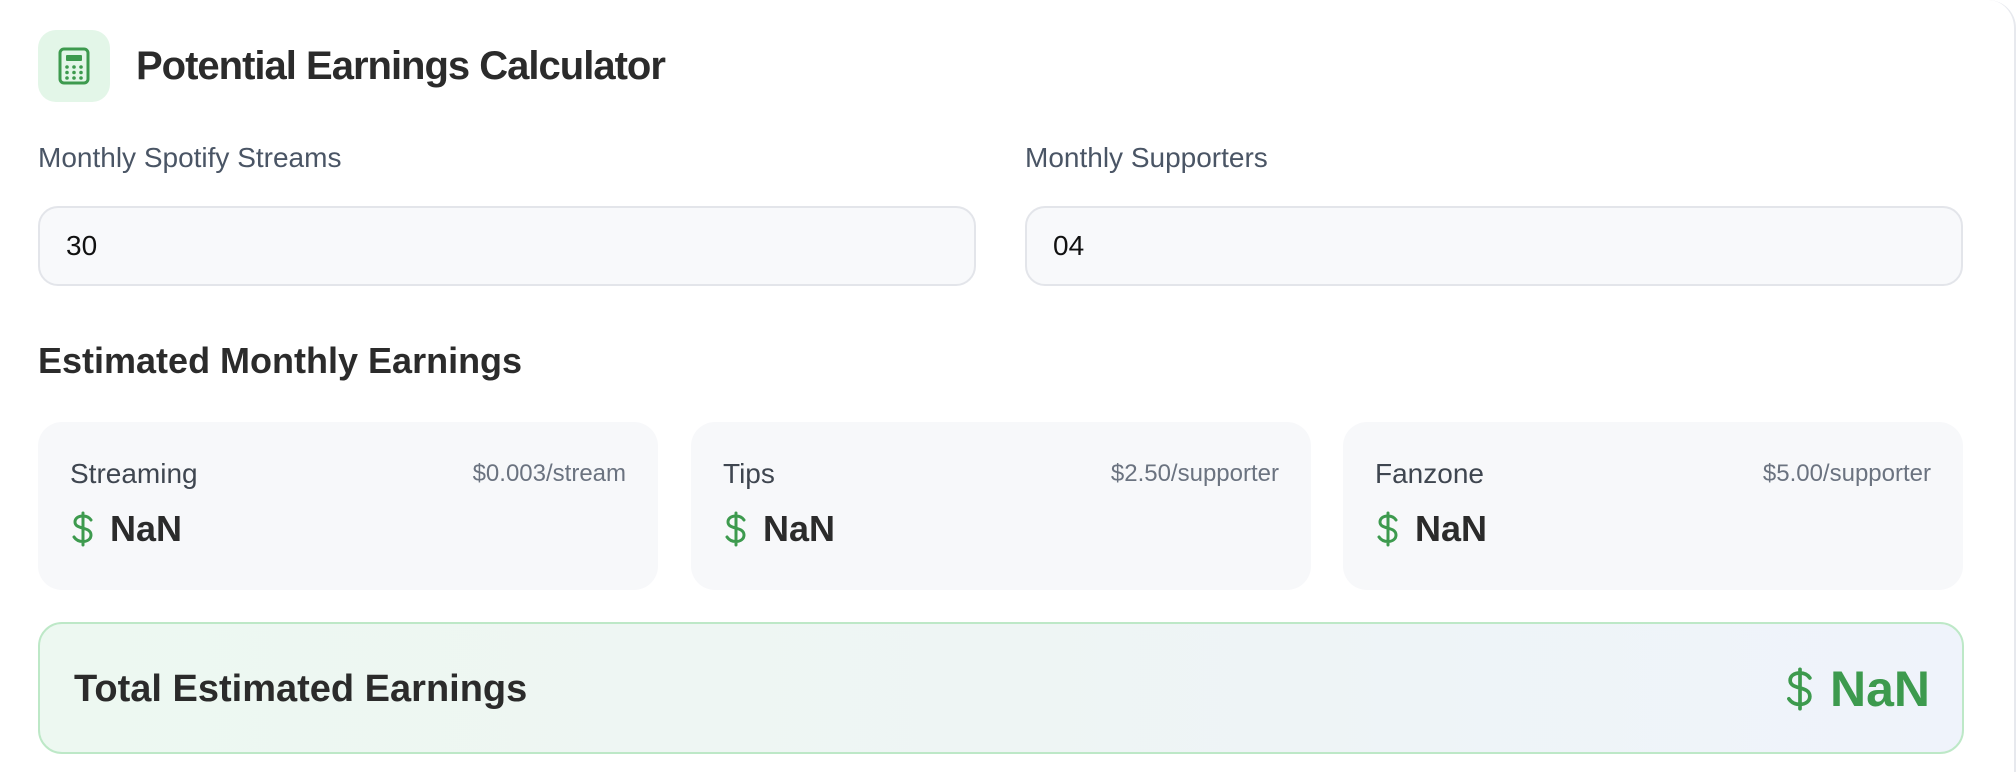  I want to click on total-earnings-value: NaN, so click(1879, 689).